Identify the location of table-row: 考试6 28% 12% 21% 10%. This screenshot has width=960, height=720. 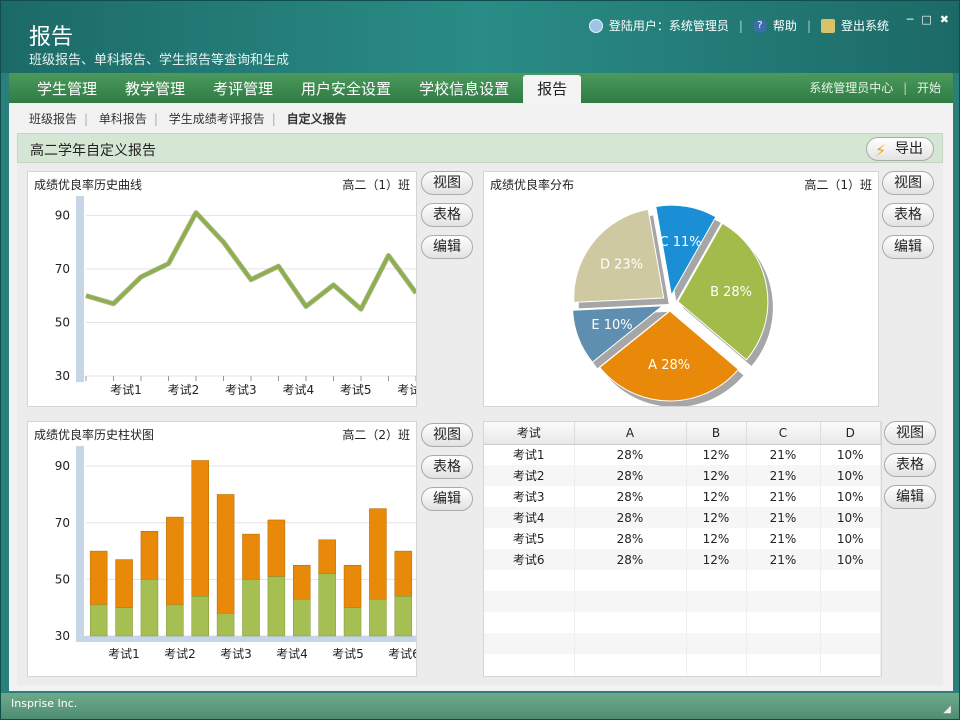
(682, 559).